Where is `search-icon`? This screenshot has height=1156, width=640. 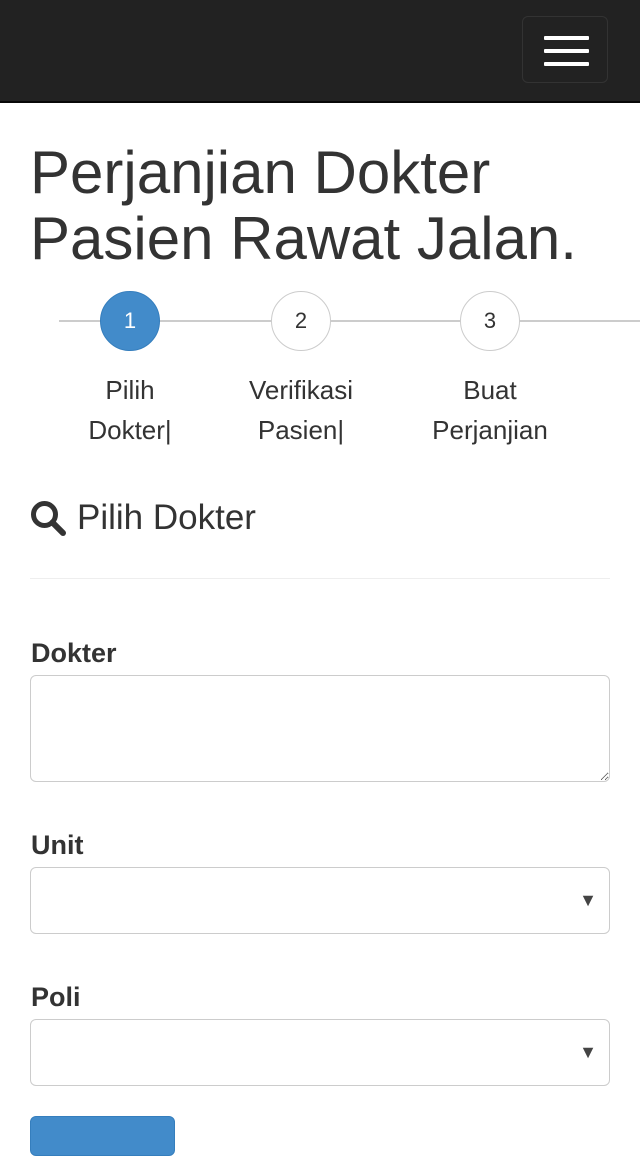
search-icon is located at coordinates (48, 518).